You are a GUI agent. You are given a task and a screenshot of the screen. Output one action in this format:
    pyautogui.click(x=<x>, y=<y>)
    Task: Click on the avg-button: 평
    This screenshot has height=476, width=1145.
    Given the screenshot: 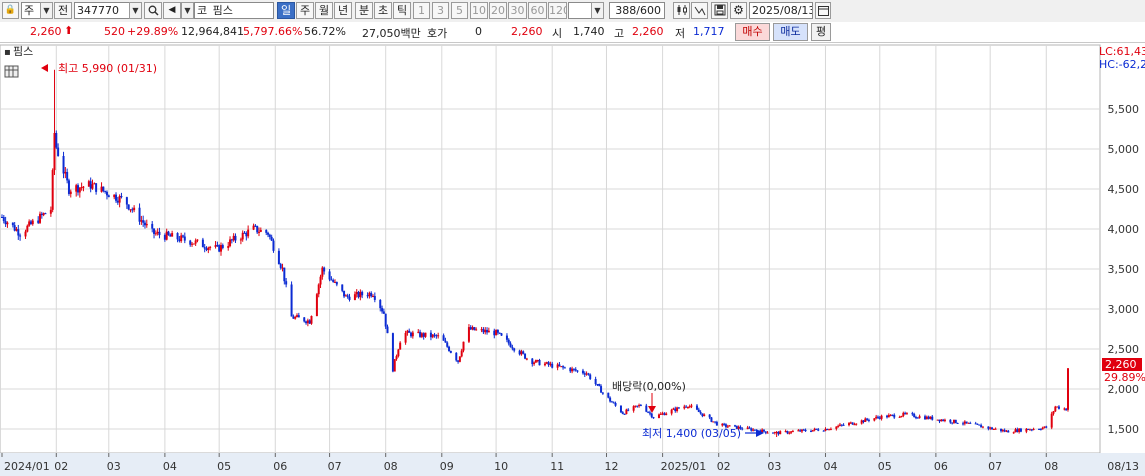 What is the action you would take?
    pyautogui.click(x=821, y=32)
    